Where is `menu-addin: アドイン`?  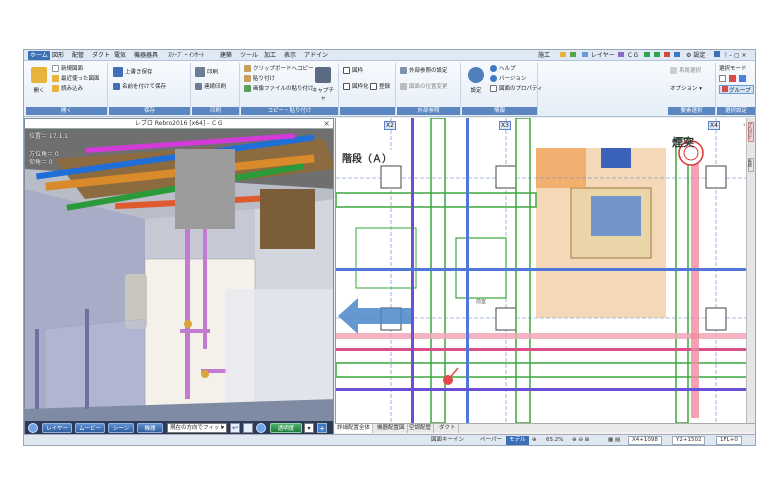
menu-addin: アドイン is located at coordinates (316, 55).